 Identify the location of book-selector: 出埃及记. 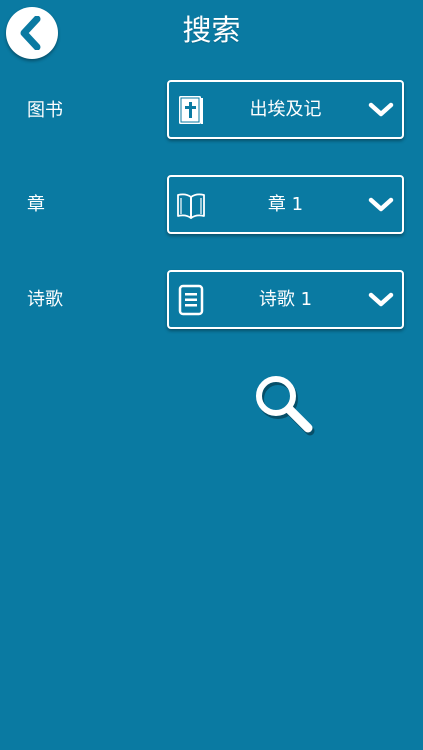
(285, 109).